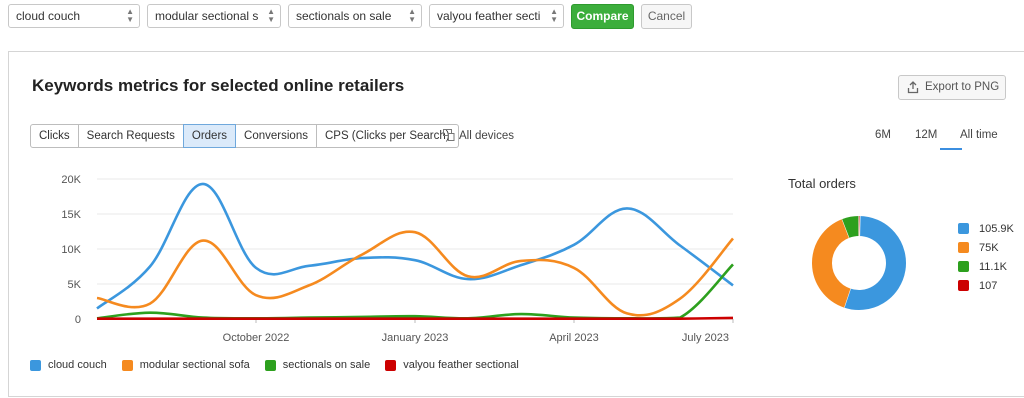 This screenshot has width=1024, height=398. I want to click on tab-cps: CPS (Clicks per Search), so click(387, 136).